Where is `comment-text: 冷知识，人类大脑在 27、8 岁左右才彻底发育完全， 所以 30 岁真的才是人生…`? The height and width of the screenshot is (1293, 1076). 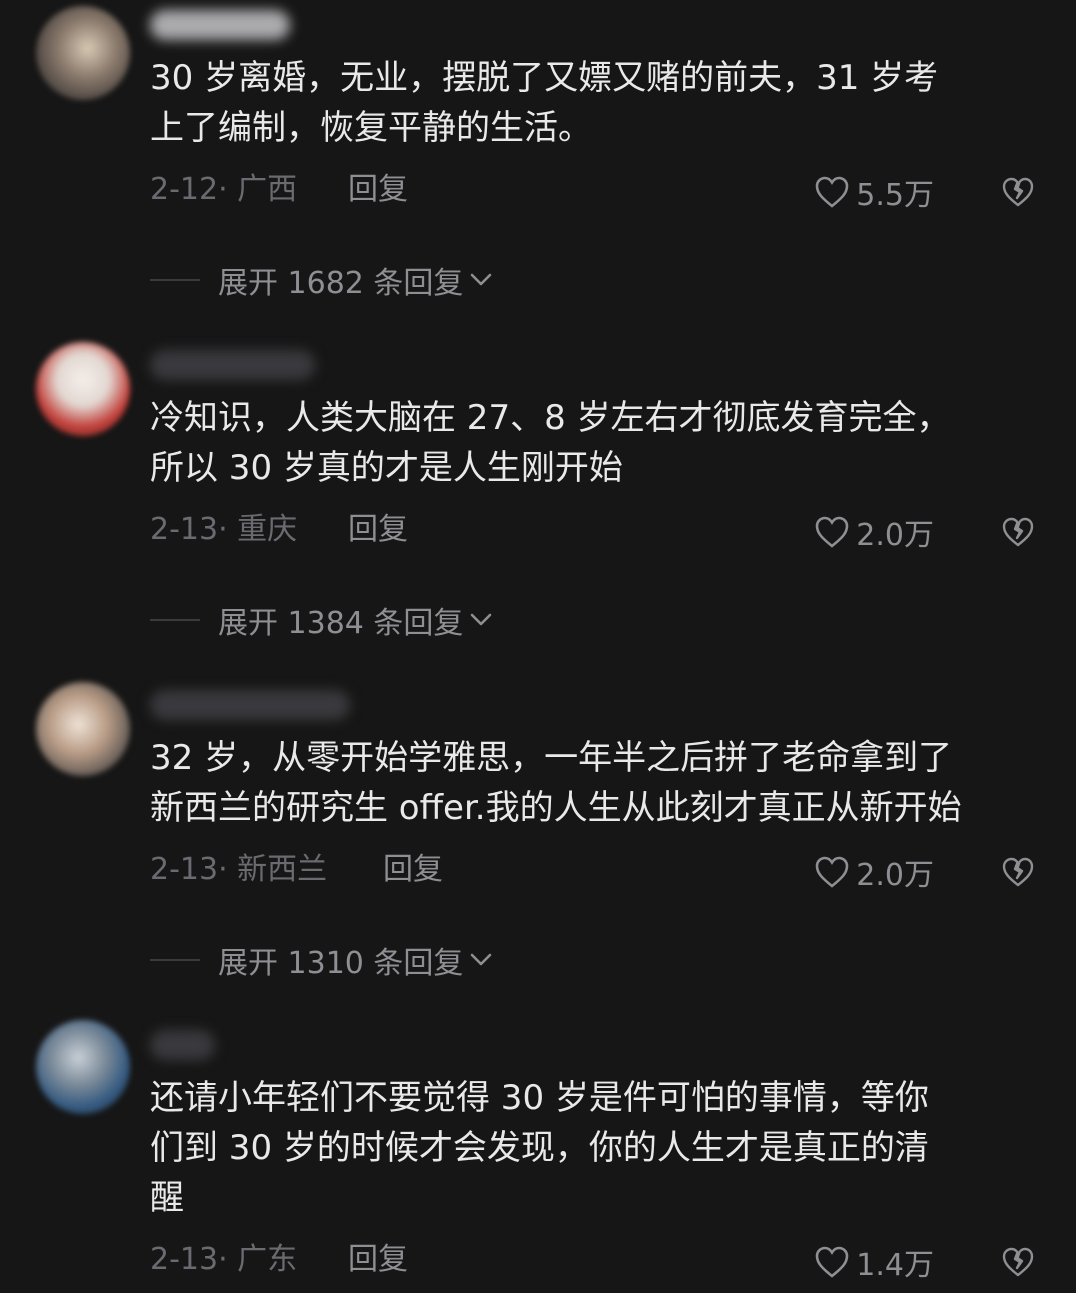
comment-text: 冷知识，人类大脑在 27、8 岁左右才彻底发育完全， 所以 30 岁真的才是人生… is located at coordinates (550, 443).